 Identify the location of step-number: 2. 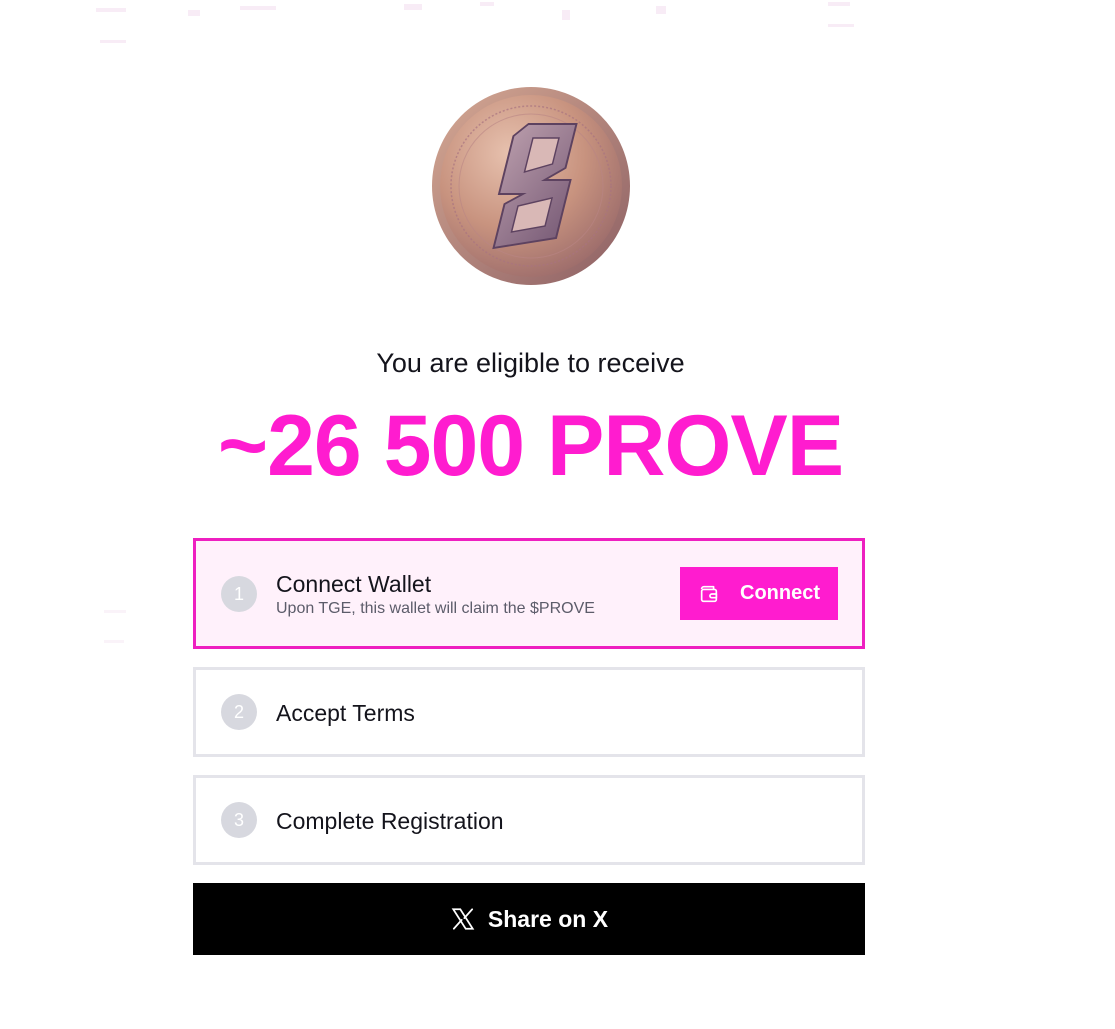
(239, 712).